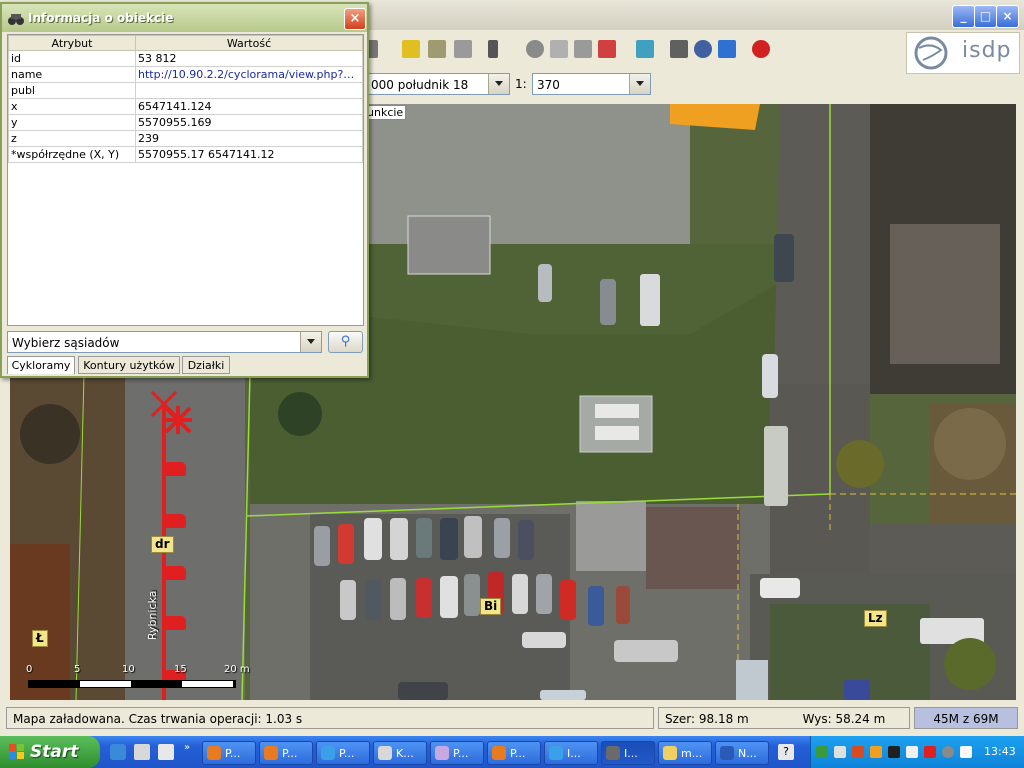 This screenshot has width=1024, height=768. I want to click on table-row: *współrzędne (X, Y) 5570955.17 6547141.12, so click(185, 154).